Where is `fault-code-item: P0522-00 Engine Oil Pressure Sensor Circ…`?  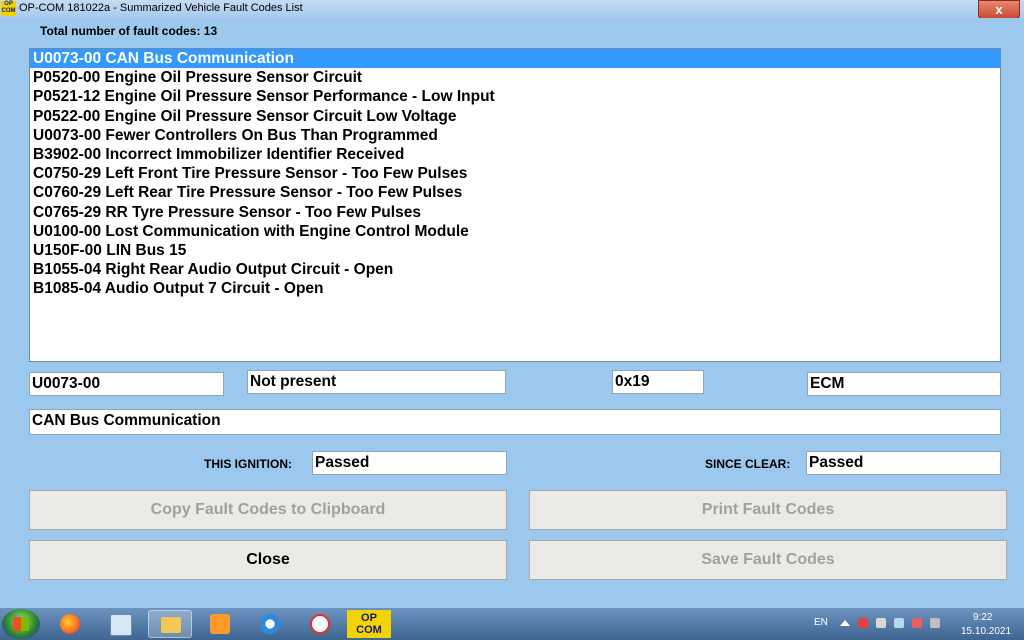 fault-code-item: P0522-00 Engine Oil Pressure Sensor Circ… is located at coordinates (515, 116).